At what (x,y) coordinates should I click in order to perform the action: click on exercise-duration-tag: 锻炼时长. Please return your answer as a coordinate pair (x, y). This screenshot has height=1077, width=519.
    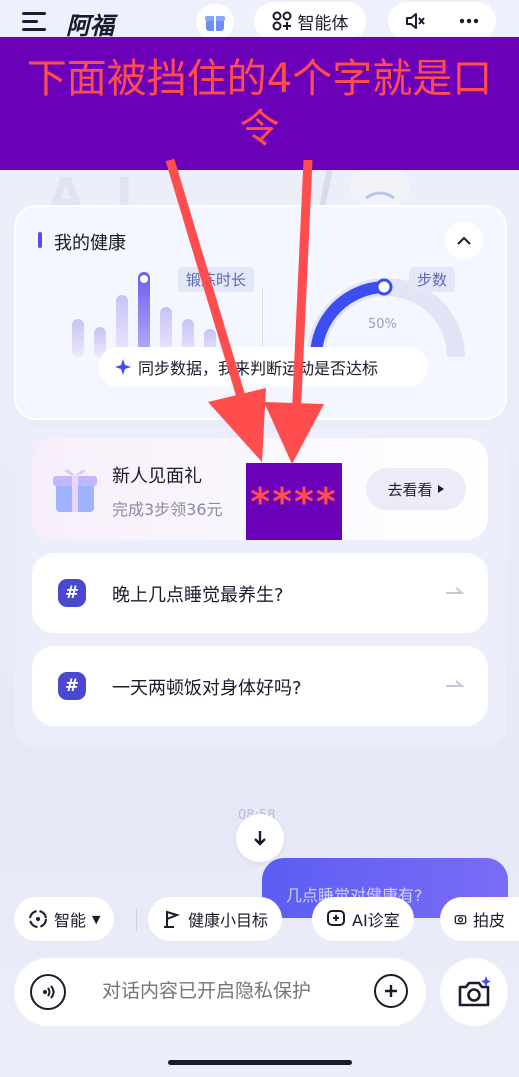
    Looking at the image, I should click on (216, 279).